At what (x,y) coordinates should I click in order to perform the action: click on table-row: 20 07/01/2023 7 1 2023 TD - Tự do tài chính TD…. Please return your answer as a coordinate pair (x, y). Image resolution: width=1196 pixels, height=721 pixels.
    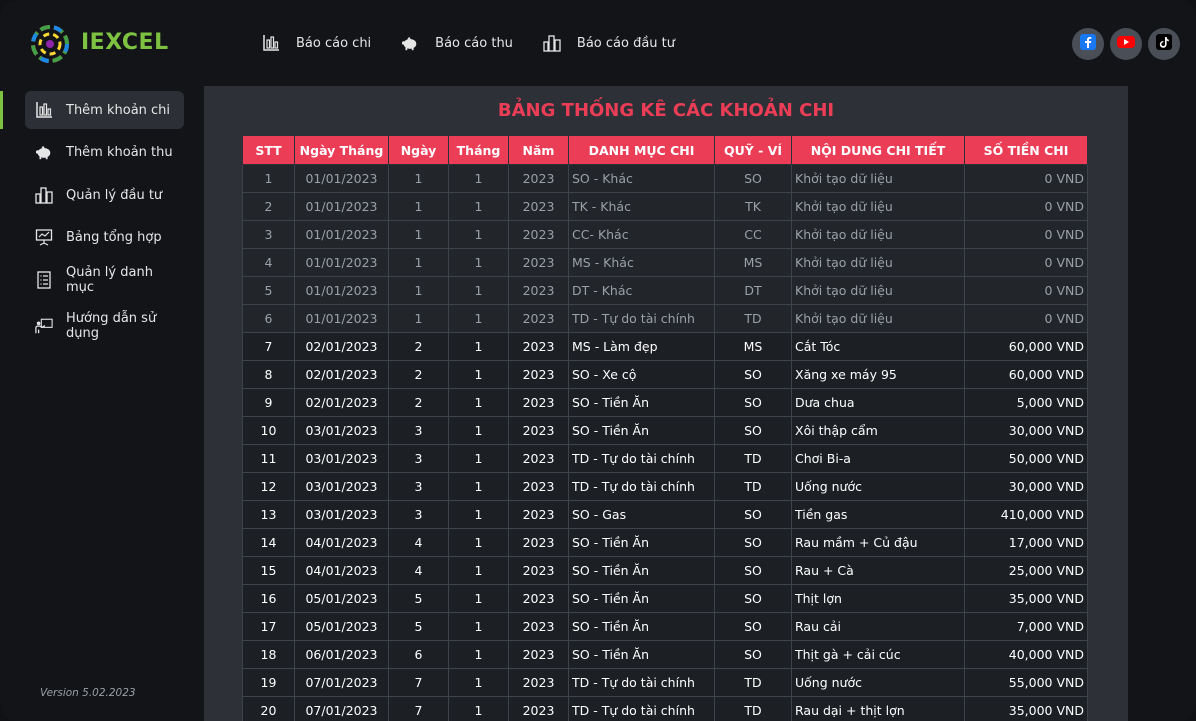
    Looking at the image, I should click on (665, 708).